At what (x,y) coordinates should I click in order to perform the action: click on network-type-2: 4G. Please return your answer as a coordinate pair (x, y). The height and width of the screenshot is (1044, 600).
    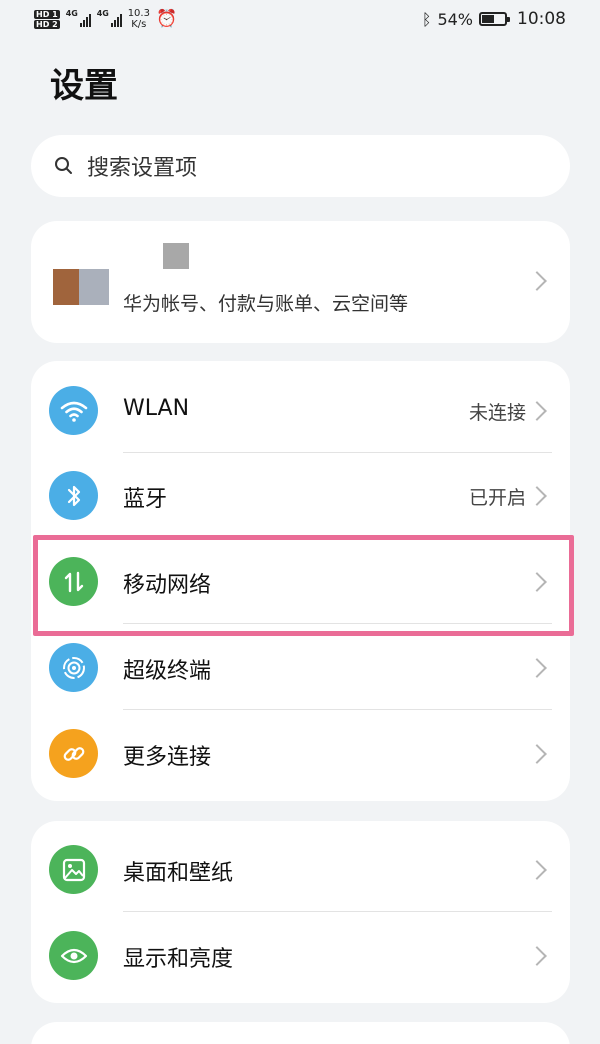
    Looking at the image, I should click on (102, 13).